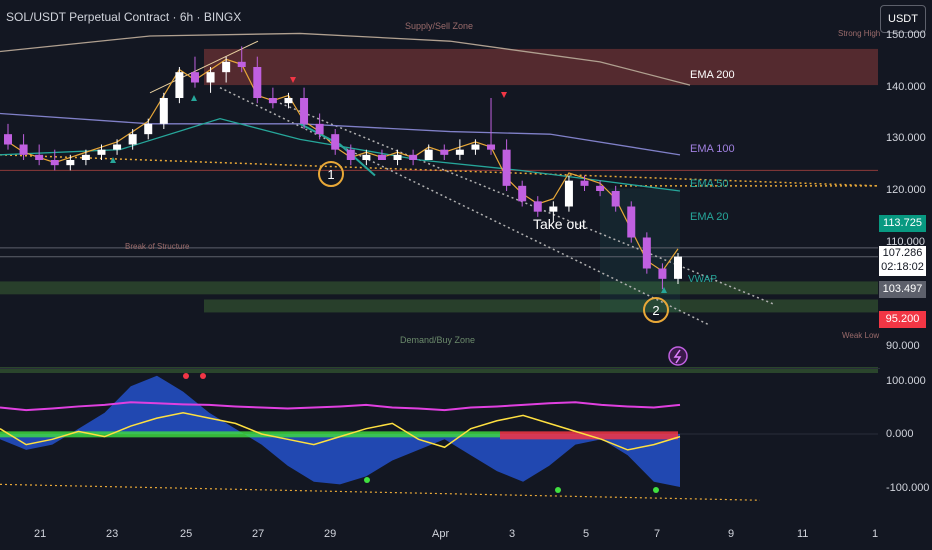 The width and height of the screenshot is (932, 550). I want to click on demand-zone-lower, so click(541, 306).